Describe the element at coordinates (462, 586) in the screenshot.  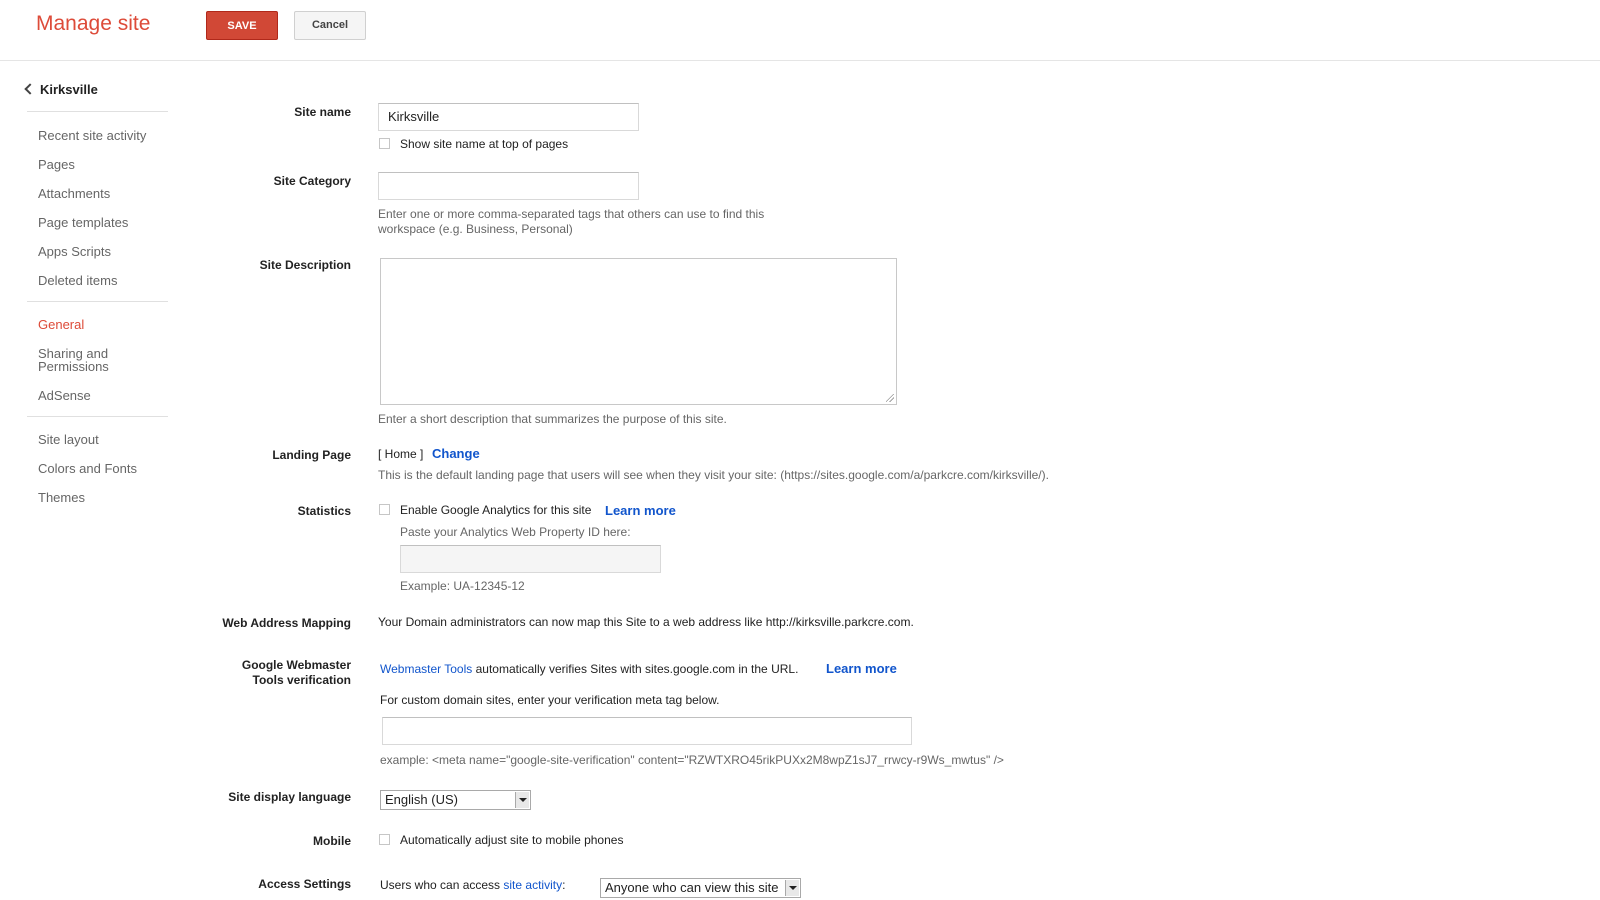
I see `analytics-example: Example: UA-12345-12` at that location.